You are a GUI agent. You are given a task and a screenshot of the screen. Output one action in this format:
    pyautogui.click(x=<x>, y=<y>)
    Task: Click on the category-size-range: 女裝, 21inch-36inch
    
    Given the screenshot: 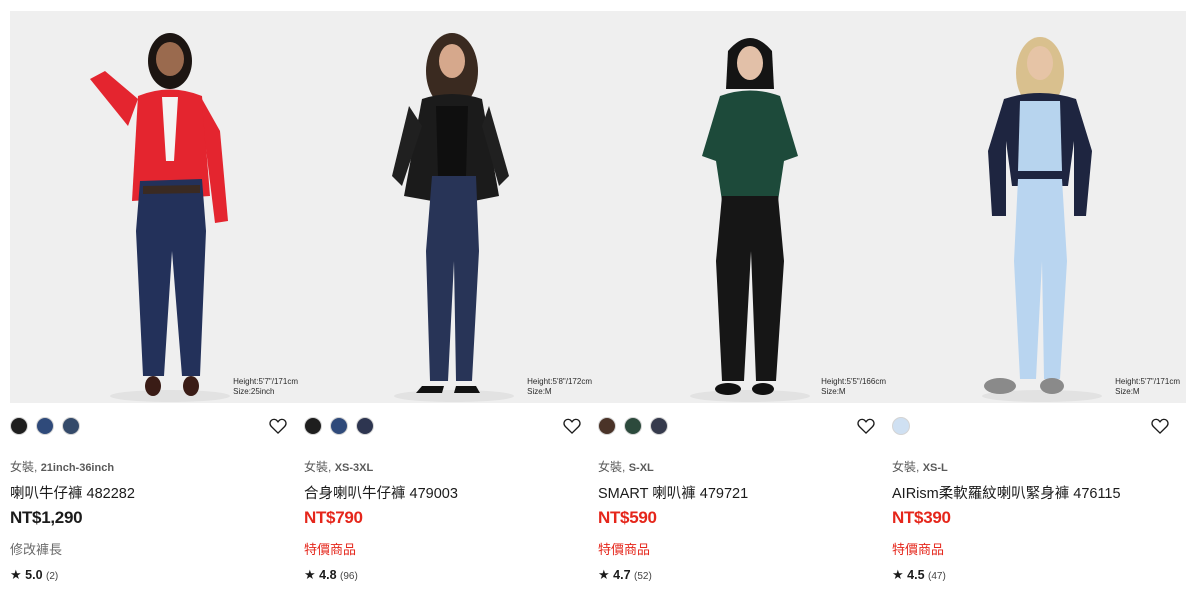 What is the action you would take?
    pyautogui.click(x=62, y=466)
    